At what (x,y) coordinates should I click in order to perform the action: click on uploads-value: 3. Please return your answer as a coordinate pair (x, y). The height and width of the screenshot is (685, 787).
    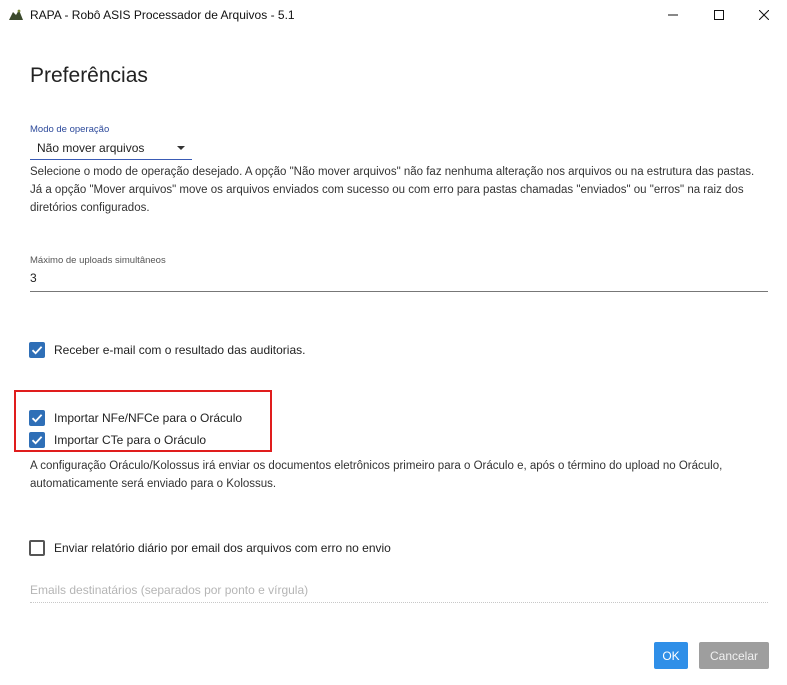
    Looking at the image, I should click on (33, 278).